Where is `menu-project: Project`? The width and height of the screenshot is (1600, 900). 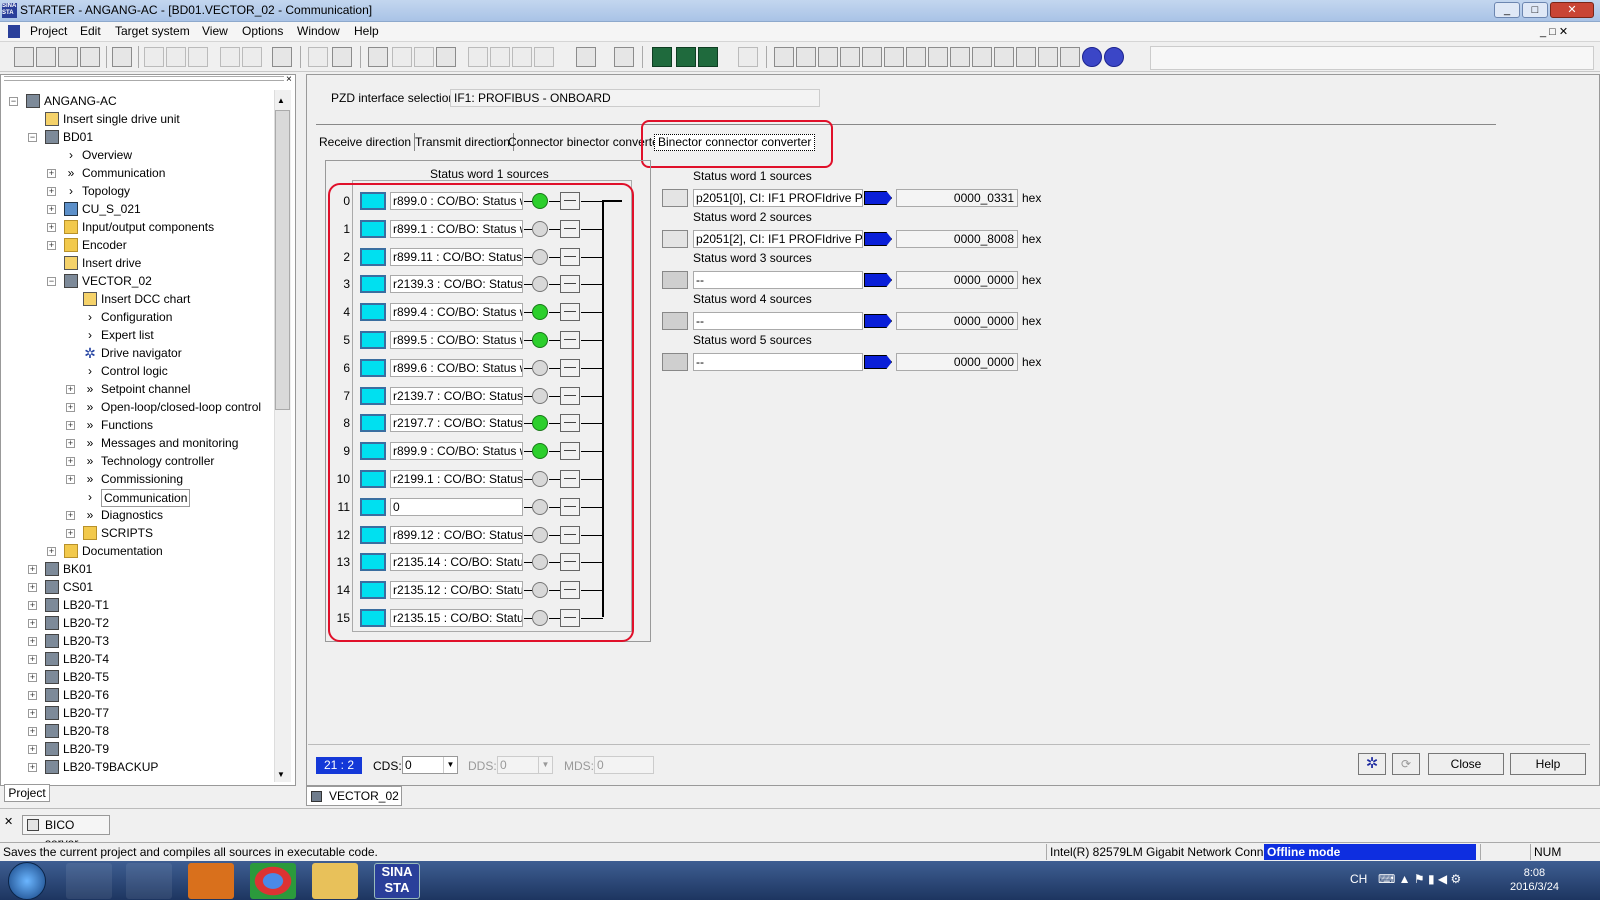 menu-project: Project is located at coordinates (48, 31).